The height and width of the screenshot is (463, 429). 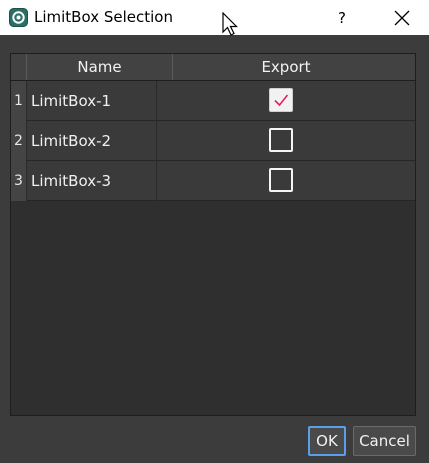 What do you see at coordinates (213, 101) in the screenshot?
I see `table-row: 1 LimitBox-1` at bounding box center [213, 101].